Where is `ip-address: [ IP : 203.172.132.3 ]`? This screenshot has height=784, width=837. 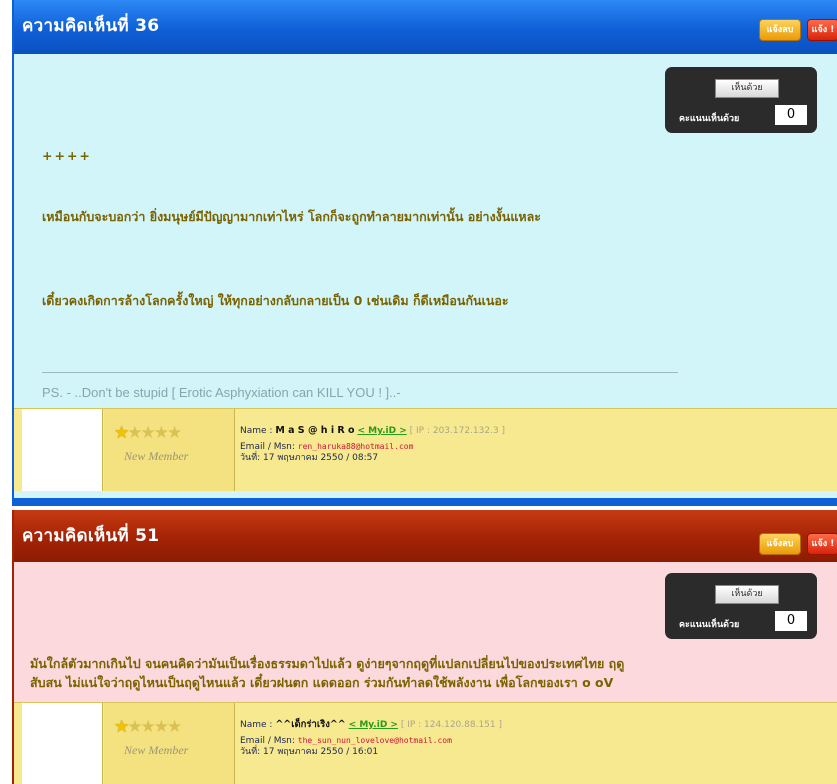 ip-address: [ IP : 203.172.132.3 ] is located at coordinates (457, 431).